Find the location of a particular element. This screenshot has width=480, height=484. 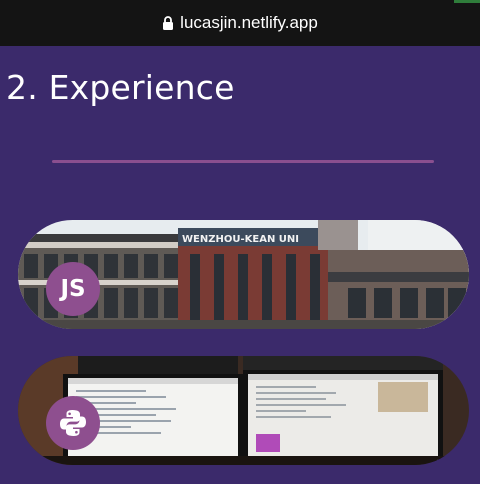

python-icon is located at coordinates (73, 423).